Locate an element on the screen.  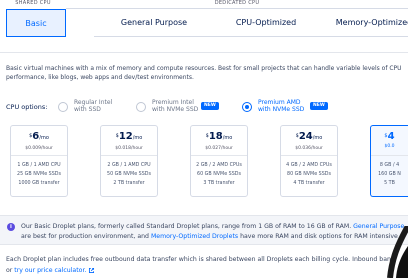
option-premium-intel-line1: Premium Intel is located at coordinates (173, 102).